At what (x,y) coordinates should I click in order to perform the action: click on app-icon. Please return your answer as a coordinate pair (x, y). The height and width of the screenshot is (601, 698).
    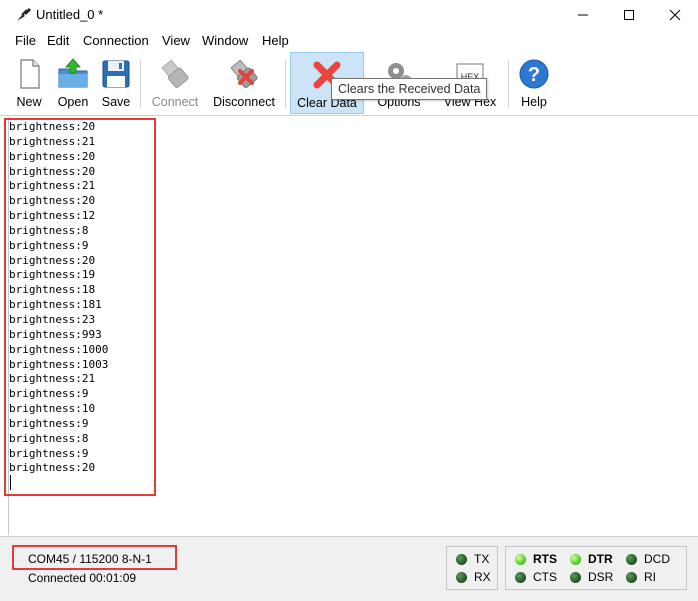
    Looking at the image, I should click on (24, 15).